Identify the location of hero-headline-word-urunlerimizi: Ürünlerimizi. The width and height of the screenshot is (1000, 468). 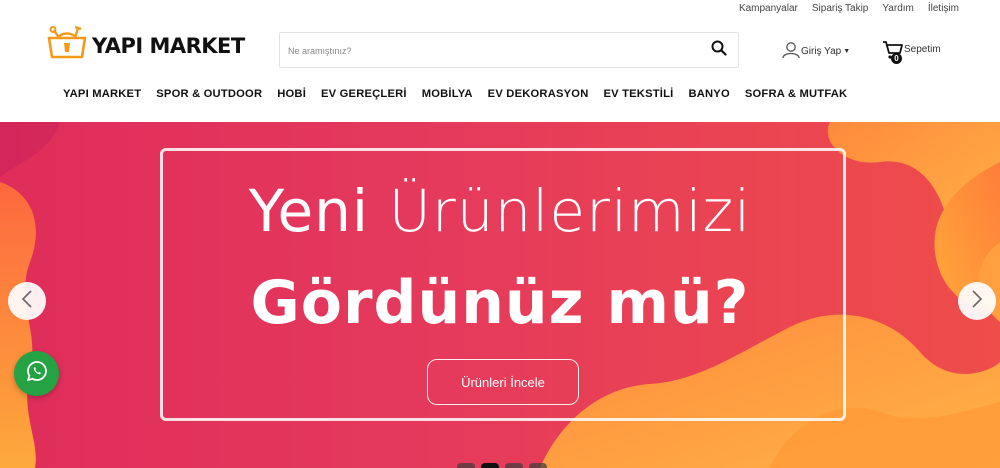
(570, 211).